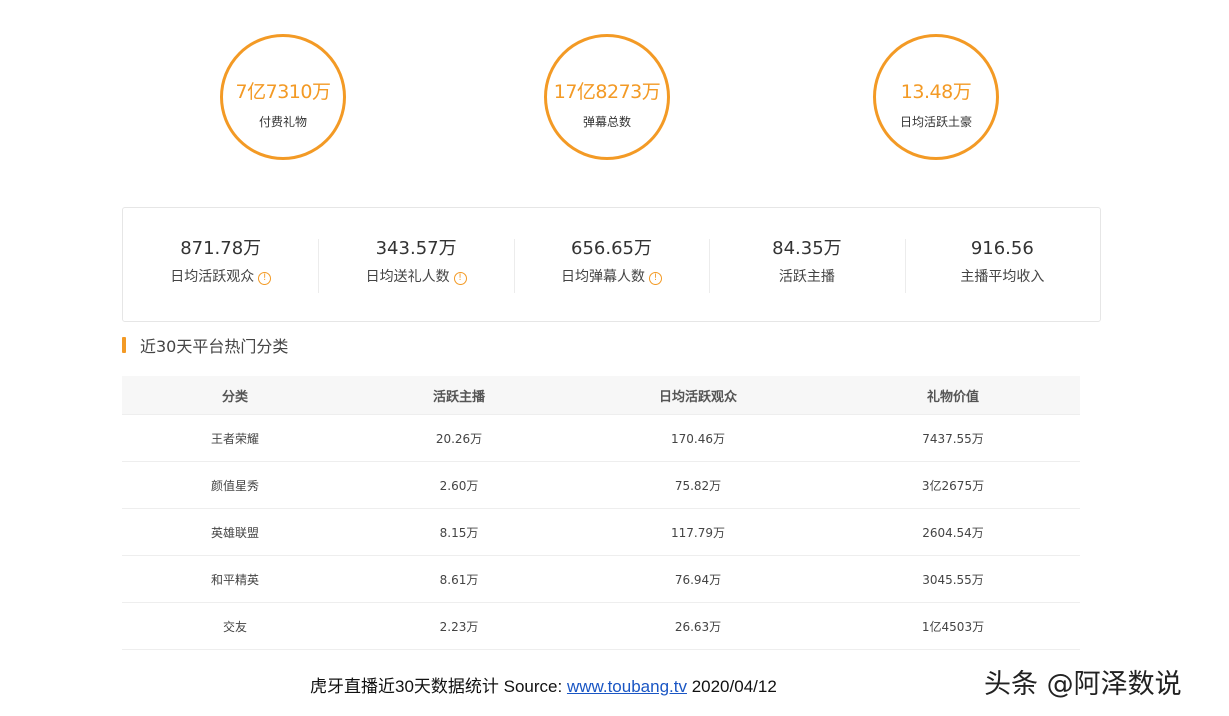 This screenshot has width=1229, height=716. What do you see at coordinates (459, 485) in the screenshot?
I see `table-cell: 2.60万` at bounding box center [459, 485].